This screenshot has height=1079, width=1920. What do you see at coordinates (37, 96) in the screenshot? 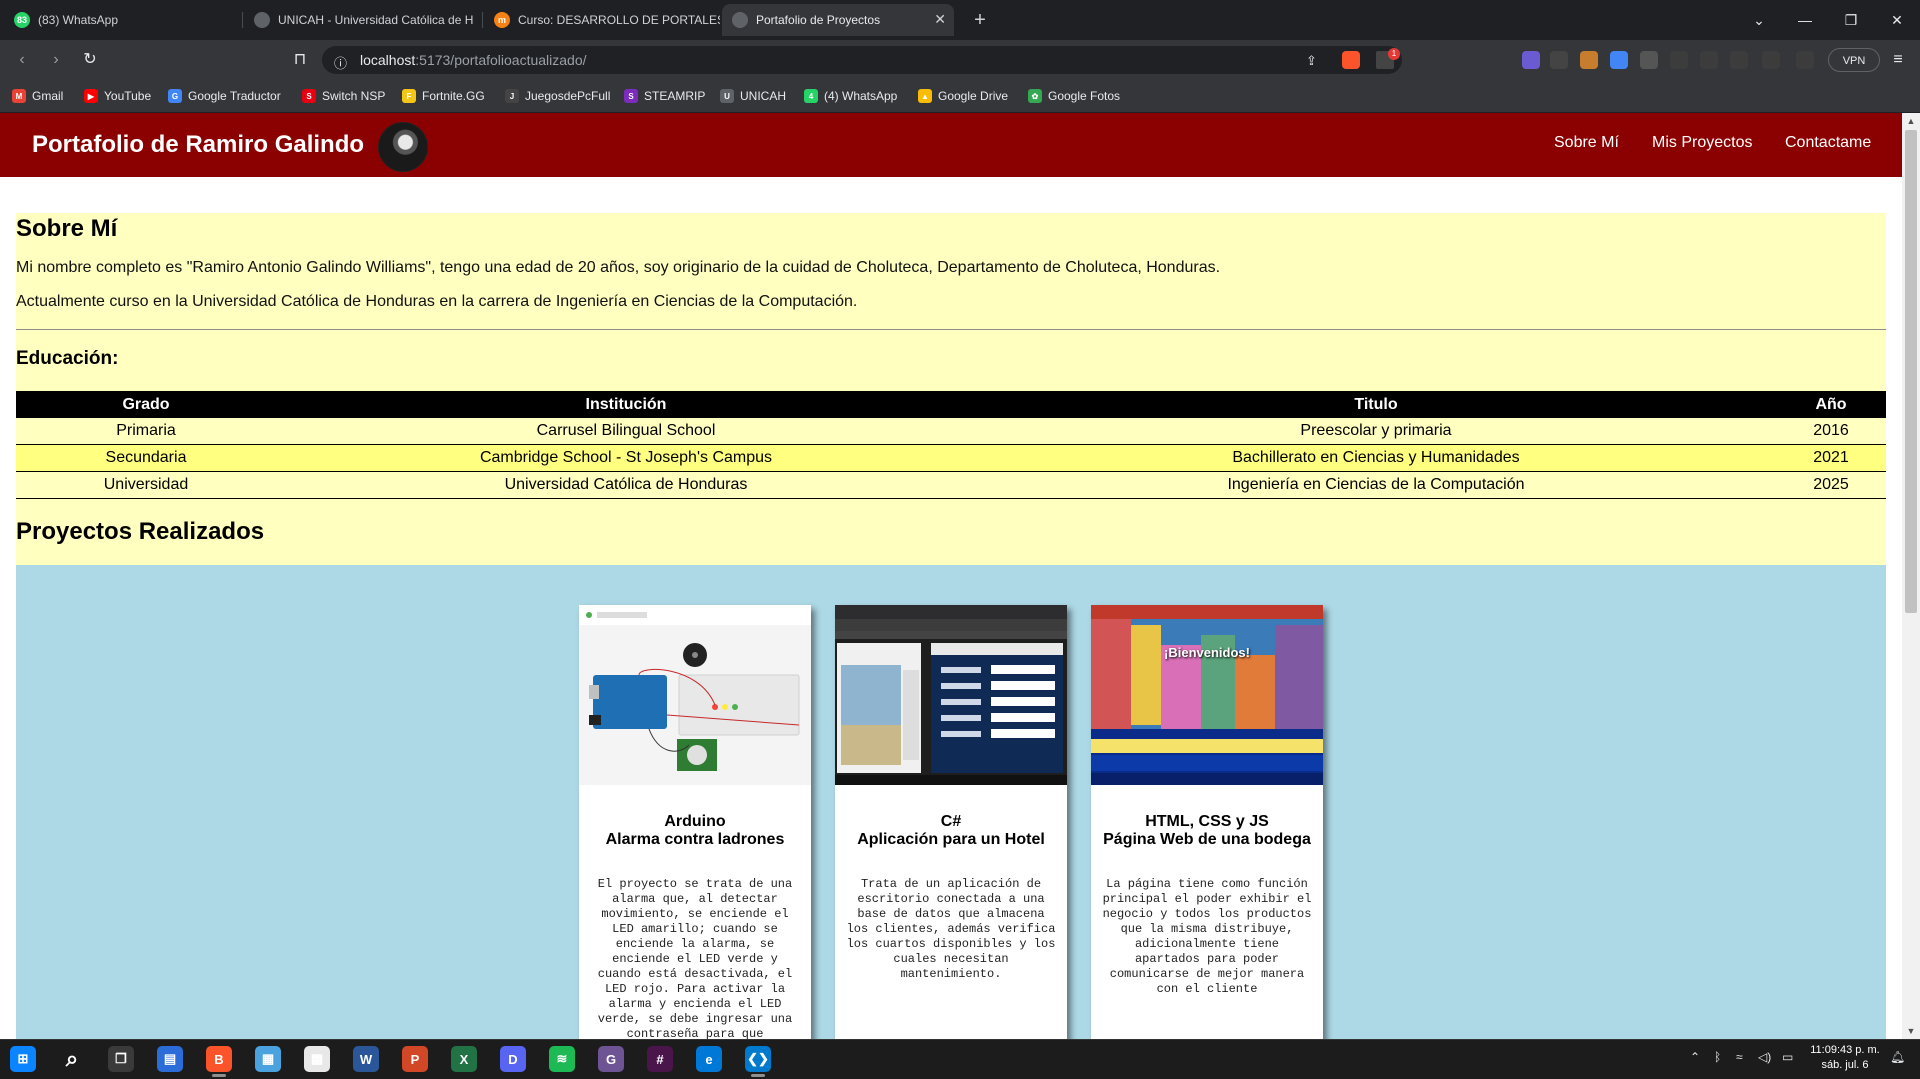
I see `bookmark-gmail: M Gmail` at bounding box center [37, 96].